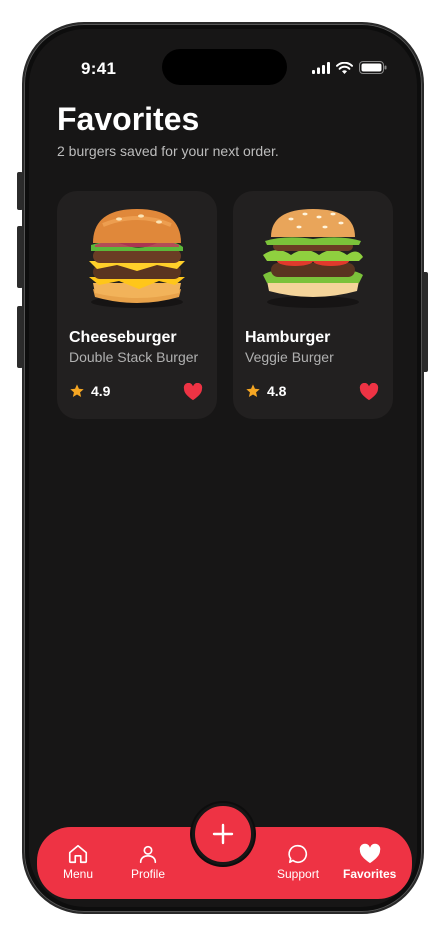 The width and height of the screenshot is (445, 936). What do you see at coordinates (277, 391) in the screenshot?
I see `rating-value: 4.8` at bounding box center [277, 391].